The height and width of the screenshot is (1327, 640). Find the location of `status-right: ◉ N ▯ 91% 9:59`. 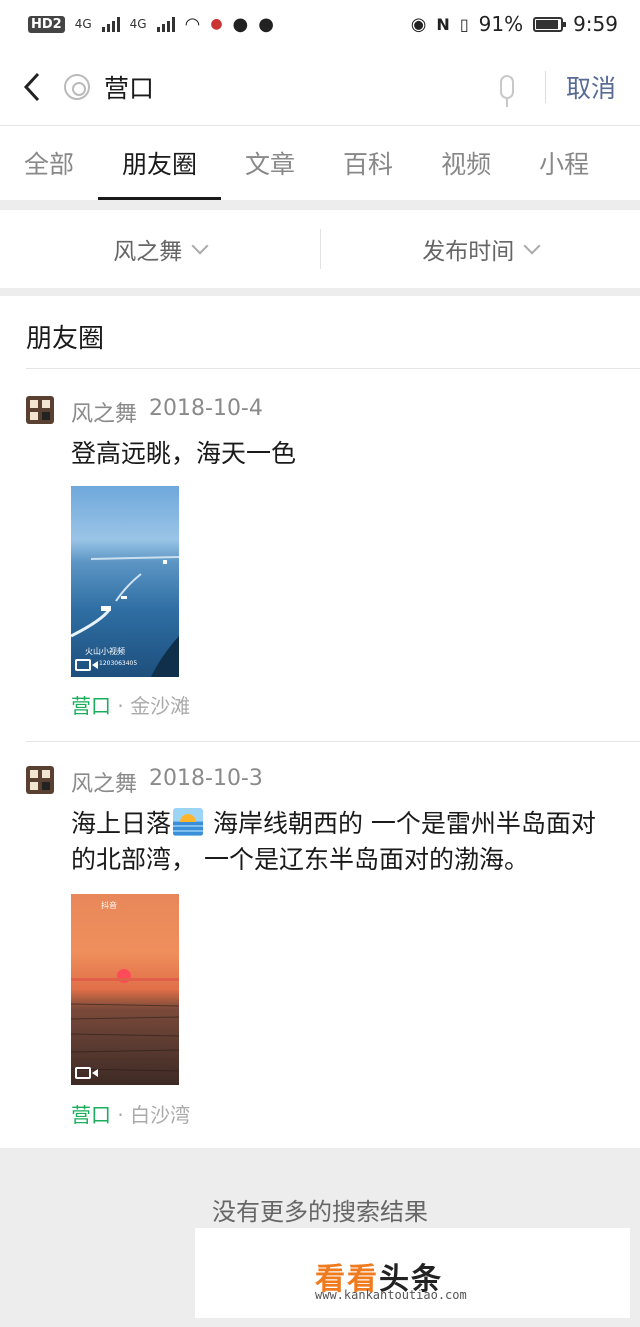

status-right: ◉ N ▯ 91% 9:59 is located at coordinates (514, 24).